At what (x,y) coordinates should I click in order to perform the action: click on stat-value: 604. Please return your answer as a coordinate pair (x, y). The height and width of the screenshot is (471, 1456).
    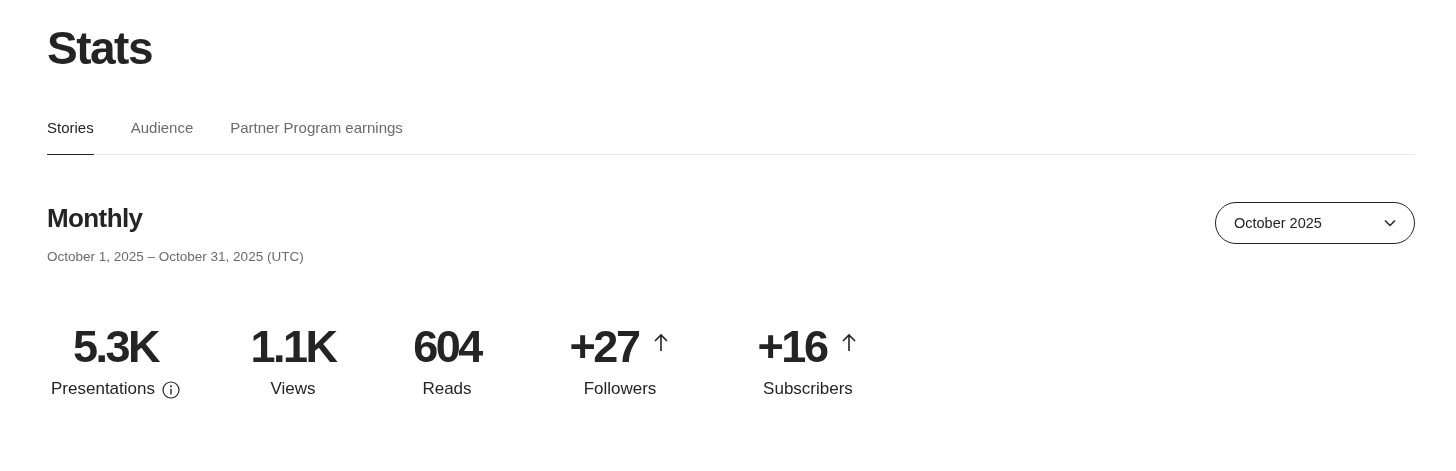
    Looking at the image, I should click on (447, 347).